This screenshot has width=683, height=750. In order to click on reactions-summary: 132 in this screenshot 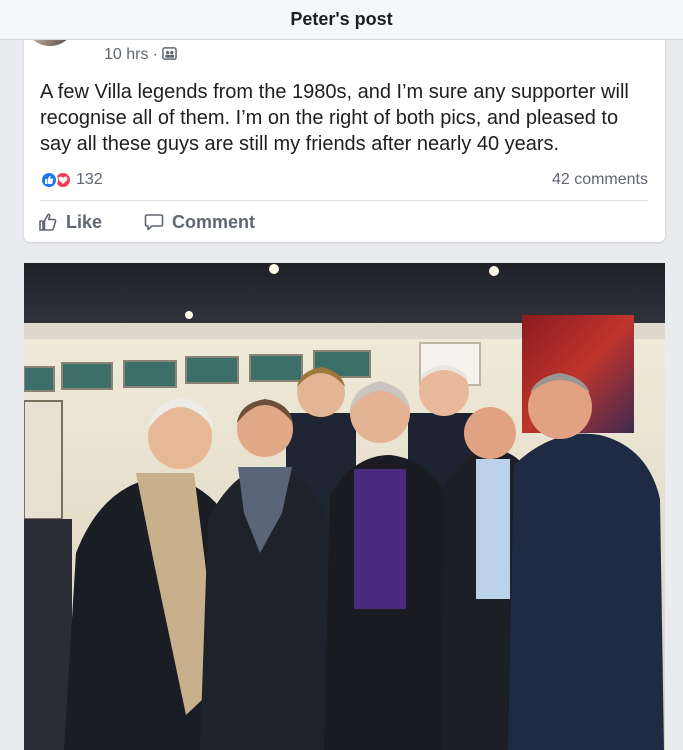, I will do `click(71, 180)`.